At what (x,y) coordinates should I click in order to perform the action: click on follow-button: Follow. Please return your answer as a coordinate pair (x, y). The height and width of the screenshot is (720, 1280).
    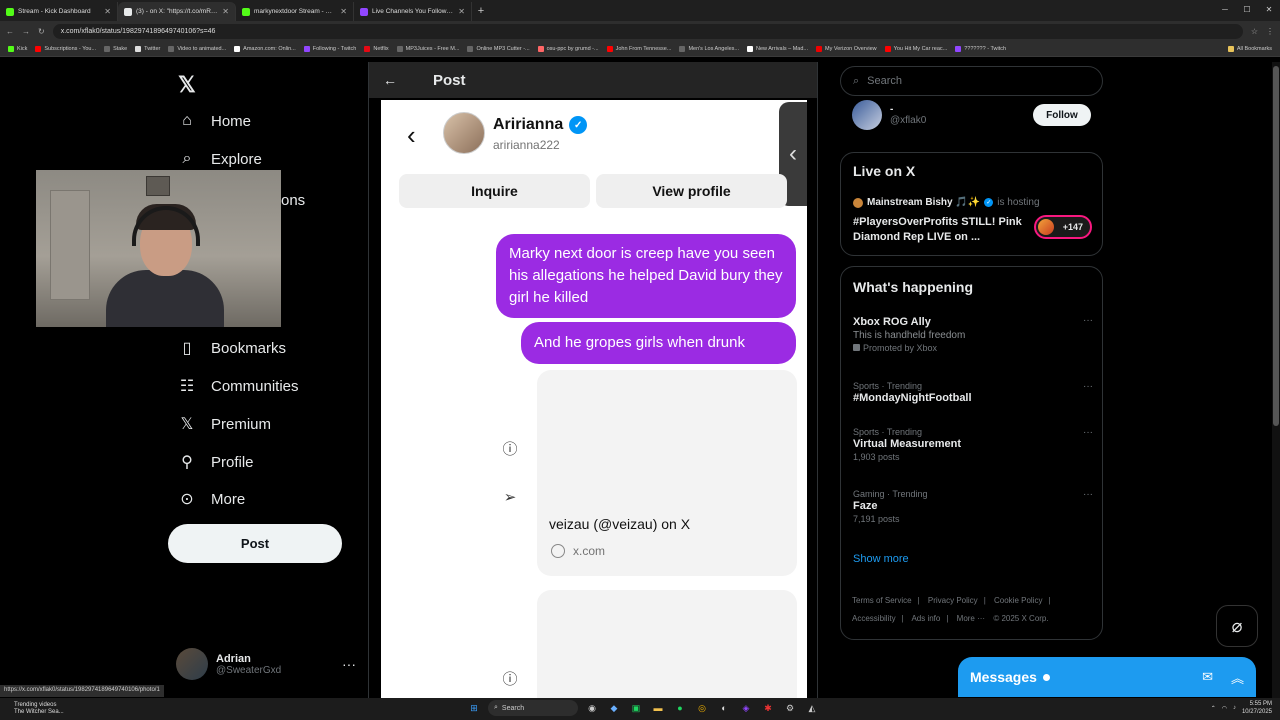
    Looking at the image, I should click on (1062, 115).